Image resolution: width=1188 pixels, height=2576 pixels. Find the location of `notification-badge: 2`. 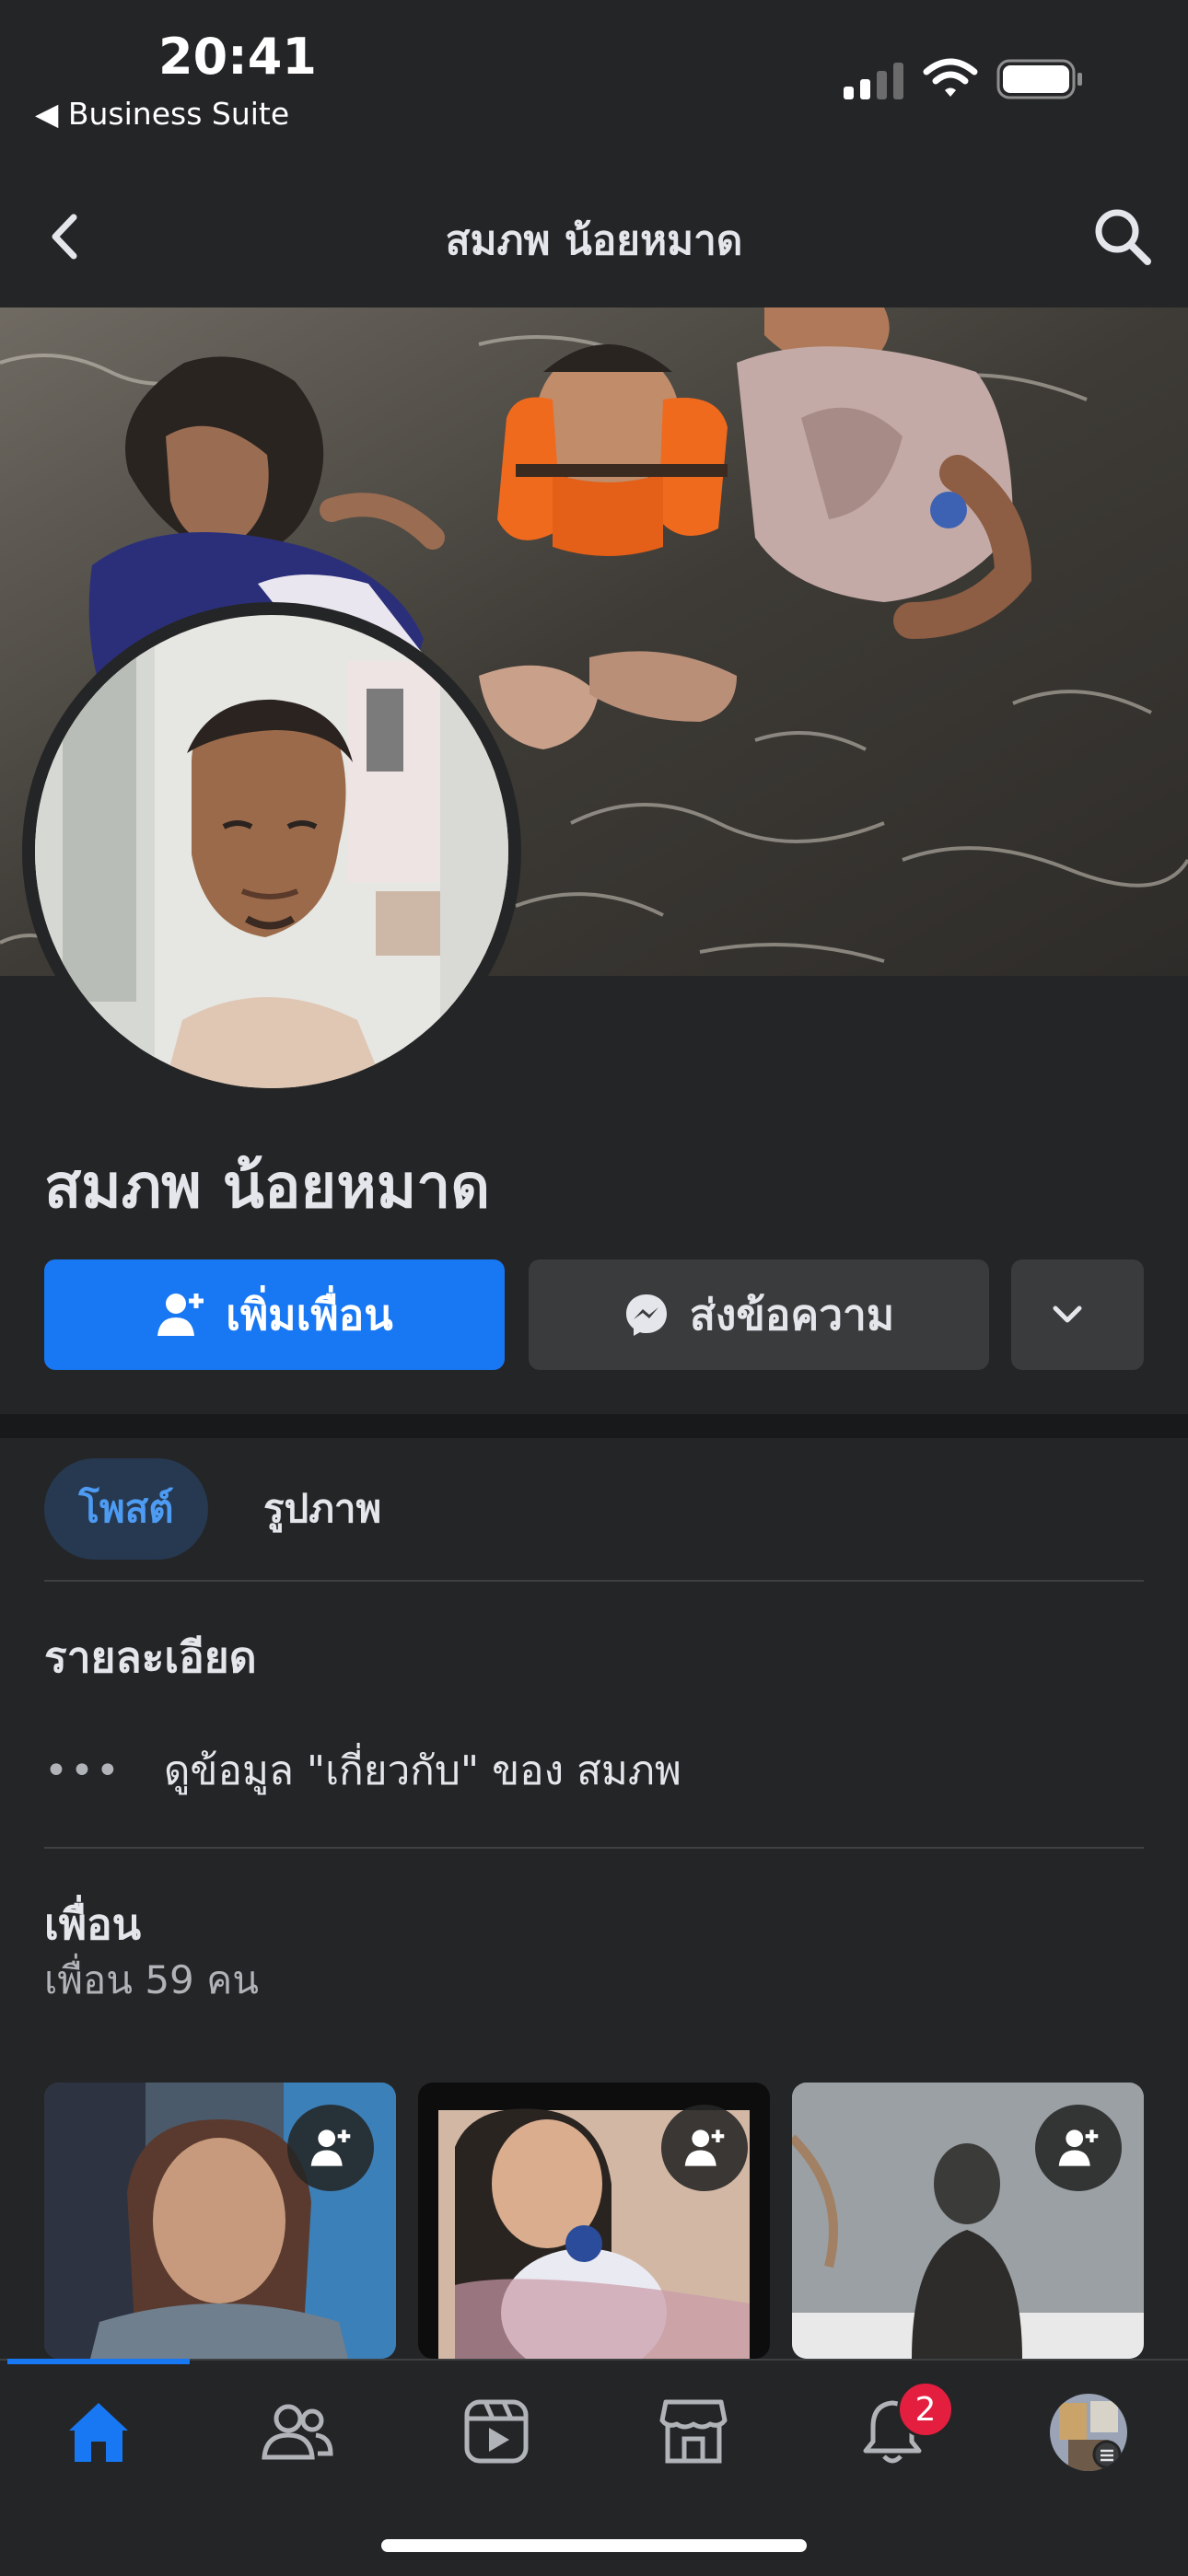

notification-badge: 2 is located at coordinates (925, 2409).